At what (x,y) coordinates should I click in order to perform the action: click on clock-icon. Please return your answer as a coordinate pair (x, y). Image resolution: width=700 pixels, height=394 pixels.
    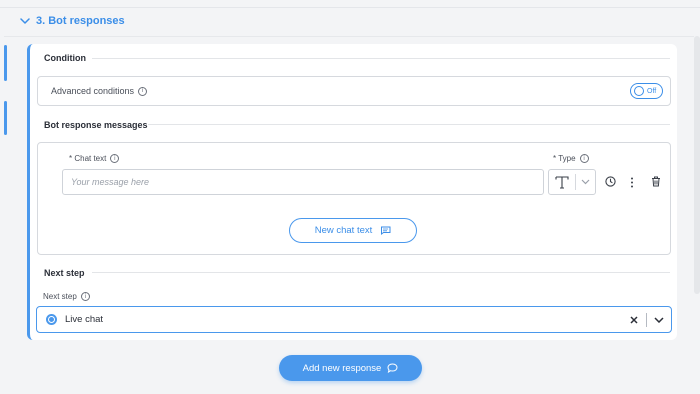
    Looking at the image, I should click on (610, 181).